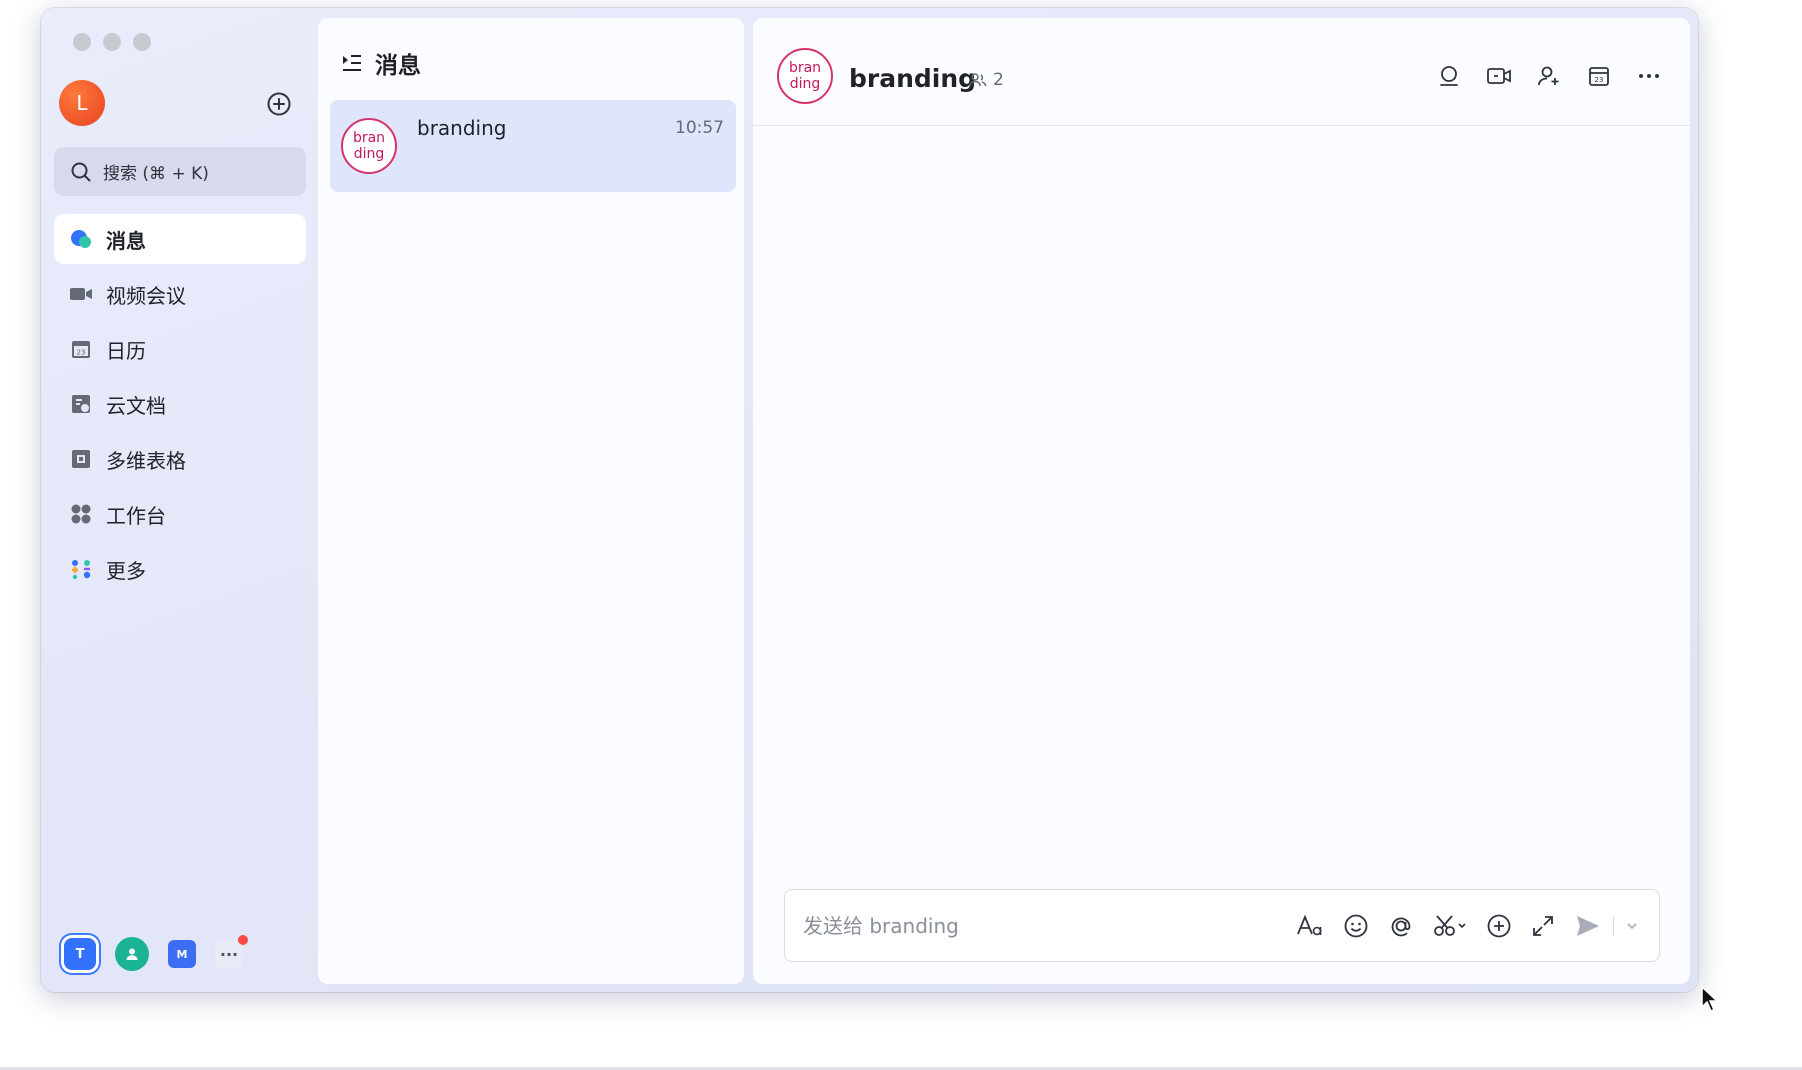  I want to click on chat-search-icon, so click(1449, 76).